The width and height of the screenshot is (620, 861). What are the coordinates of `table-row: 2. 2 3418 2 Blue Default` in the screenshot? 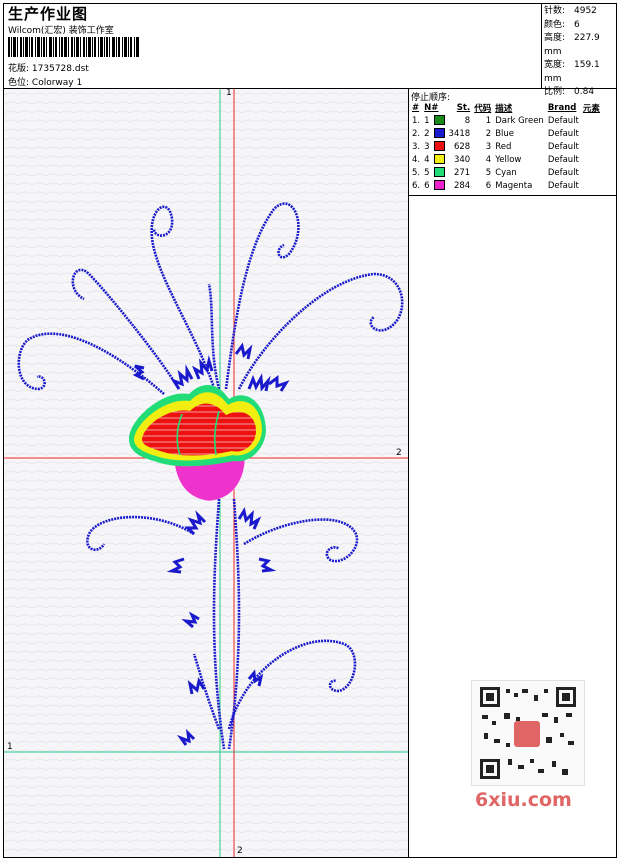 It's located at (506, 133).